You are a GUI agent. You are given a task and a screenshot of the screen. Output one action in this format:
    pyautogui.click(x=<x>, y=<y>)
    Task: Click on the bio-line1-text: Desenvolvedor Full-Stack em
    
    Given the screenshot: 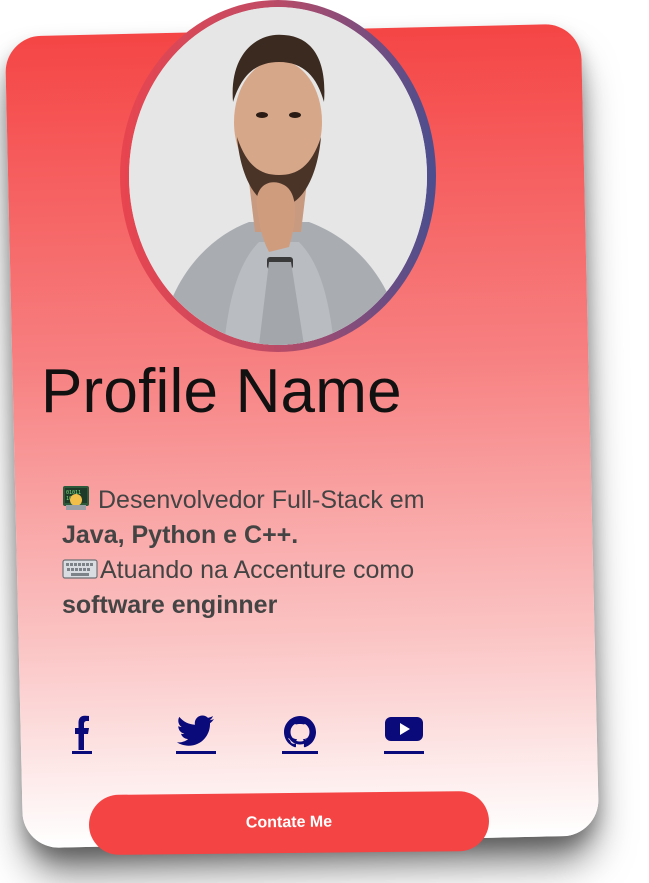 What is the action you would take?
    pyautogui.click(x=261, y=500)
    